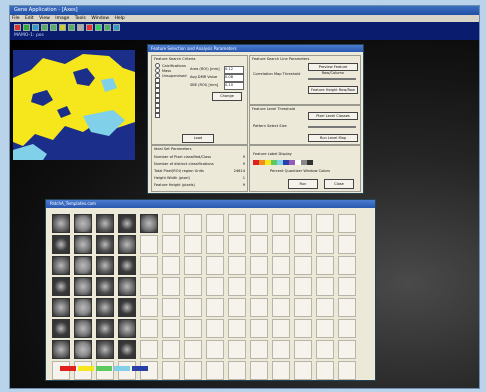  Describe the element at coordinates (333, 90) in the screenshot. I see `feature-height-button: Feature Height Row/Row` at that location.